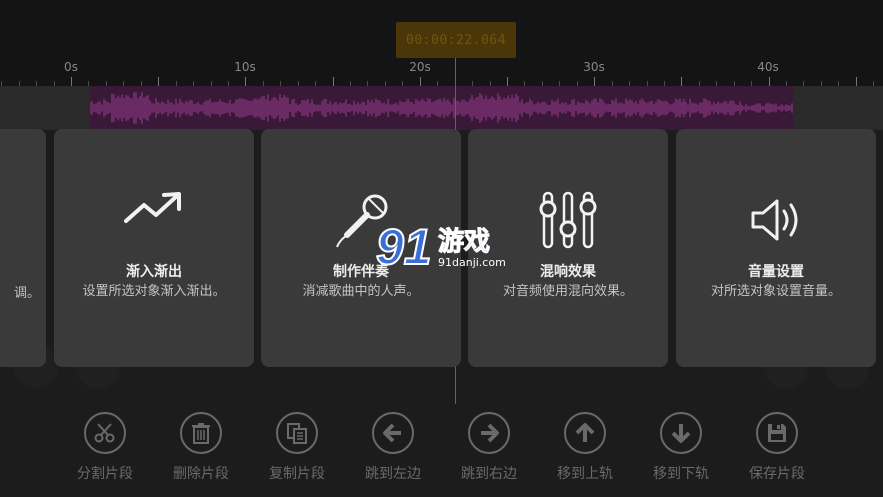 This screenshot has width=883, height=497. Describe the element at coordinates (594, 67) in the screenshot. I see `ruler-label-30s: 30s` at that location.